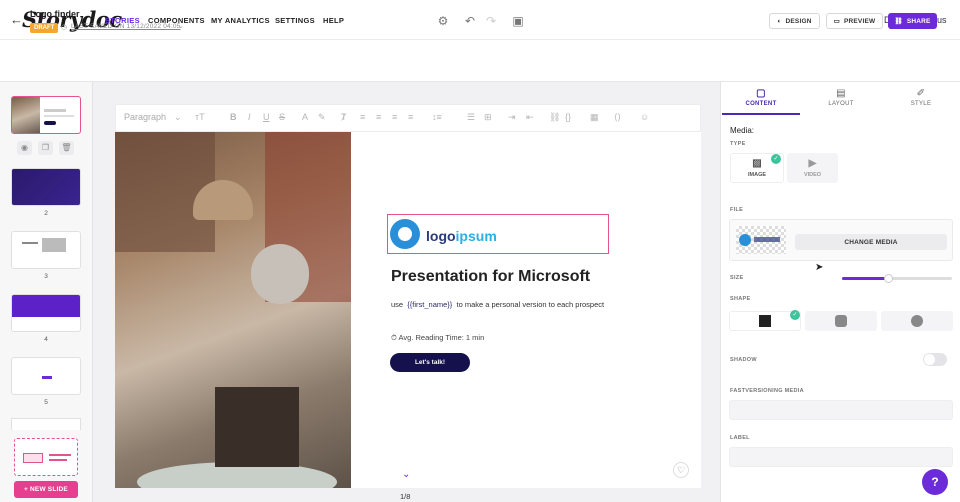 Image resolution: width=960 pixels, height=502 pixels. I want to click on size-slider-fill, so click(865, 278).